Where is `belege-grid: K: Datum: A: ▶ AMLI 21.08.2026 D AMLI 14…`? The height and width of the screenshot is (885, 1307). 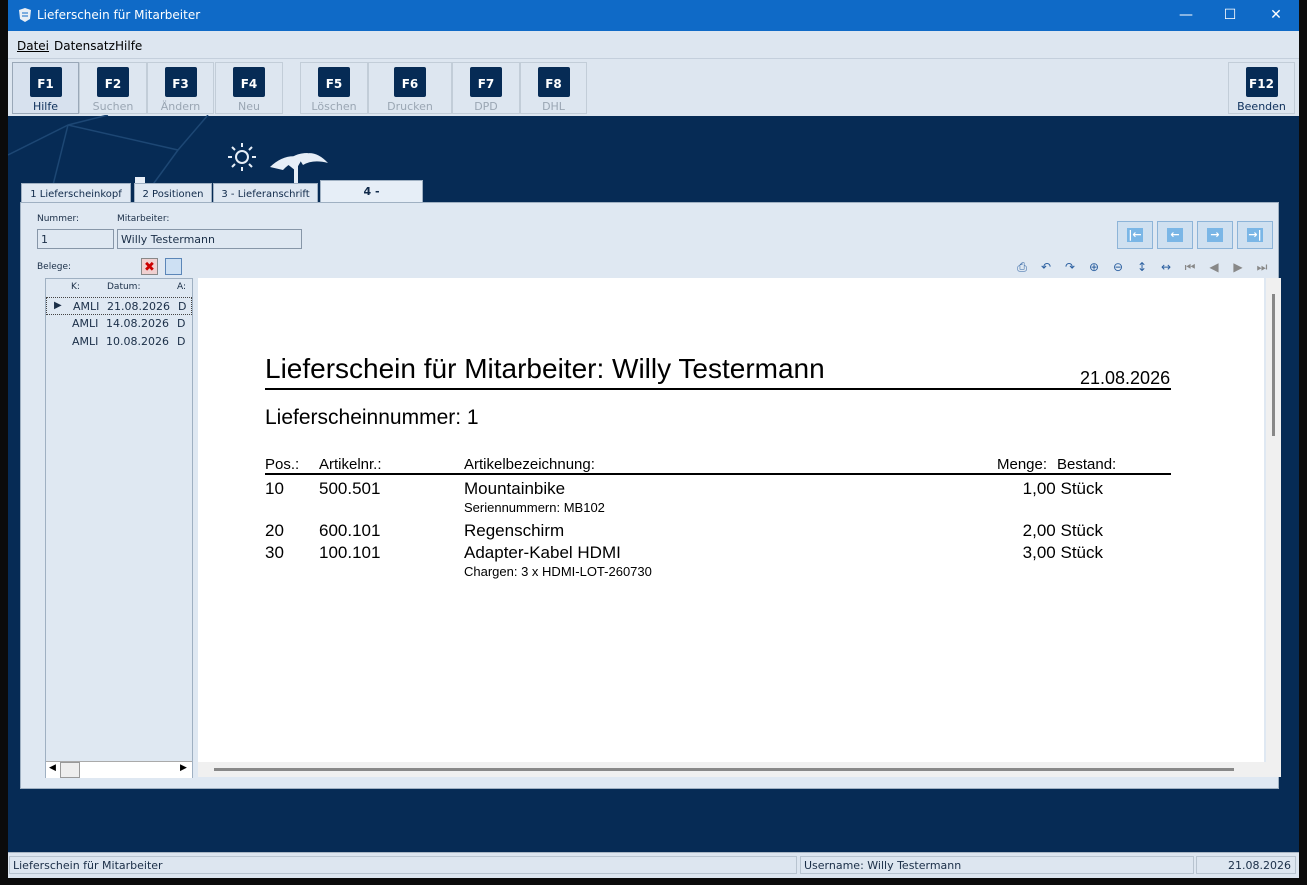 belege-grid: K: Datum: A: ▶ AMLI 21.08.2026 D AMLI 14… is located at coordinates (119, 528).